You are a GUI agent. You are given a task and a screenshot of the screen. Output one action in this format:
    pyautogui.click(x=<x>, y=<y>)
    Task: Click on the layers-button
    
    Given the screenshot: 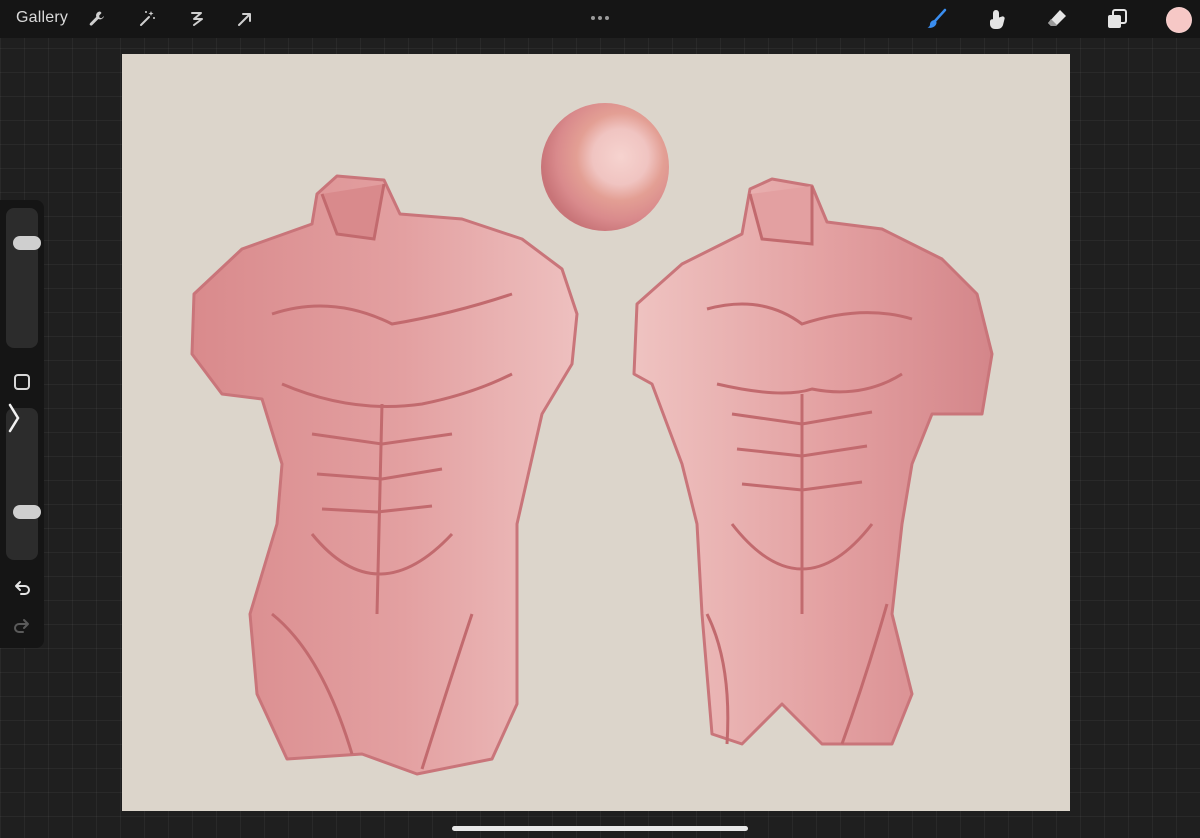 What is the action you would take?
    pyautogui.click(x=1117, y=19)
    